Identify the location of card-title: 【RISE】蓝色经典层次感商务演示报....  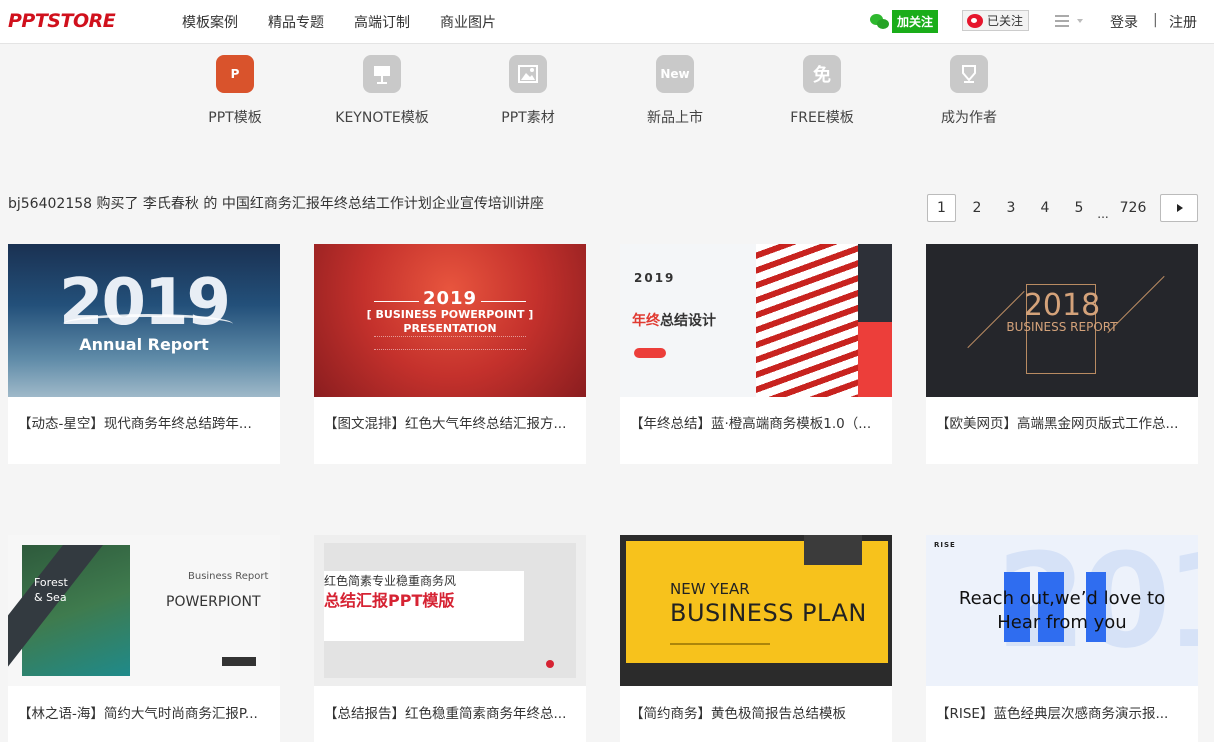
(1062, 712).